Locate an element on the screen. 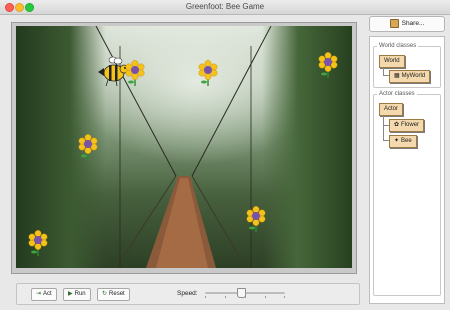  class-flower: ✿ Flower is located at coordinates (407, 125).